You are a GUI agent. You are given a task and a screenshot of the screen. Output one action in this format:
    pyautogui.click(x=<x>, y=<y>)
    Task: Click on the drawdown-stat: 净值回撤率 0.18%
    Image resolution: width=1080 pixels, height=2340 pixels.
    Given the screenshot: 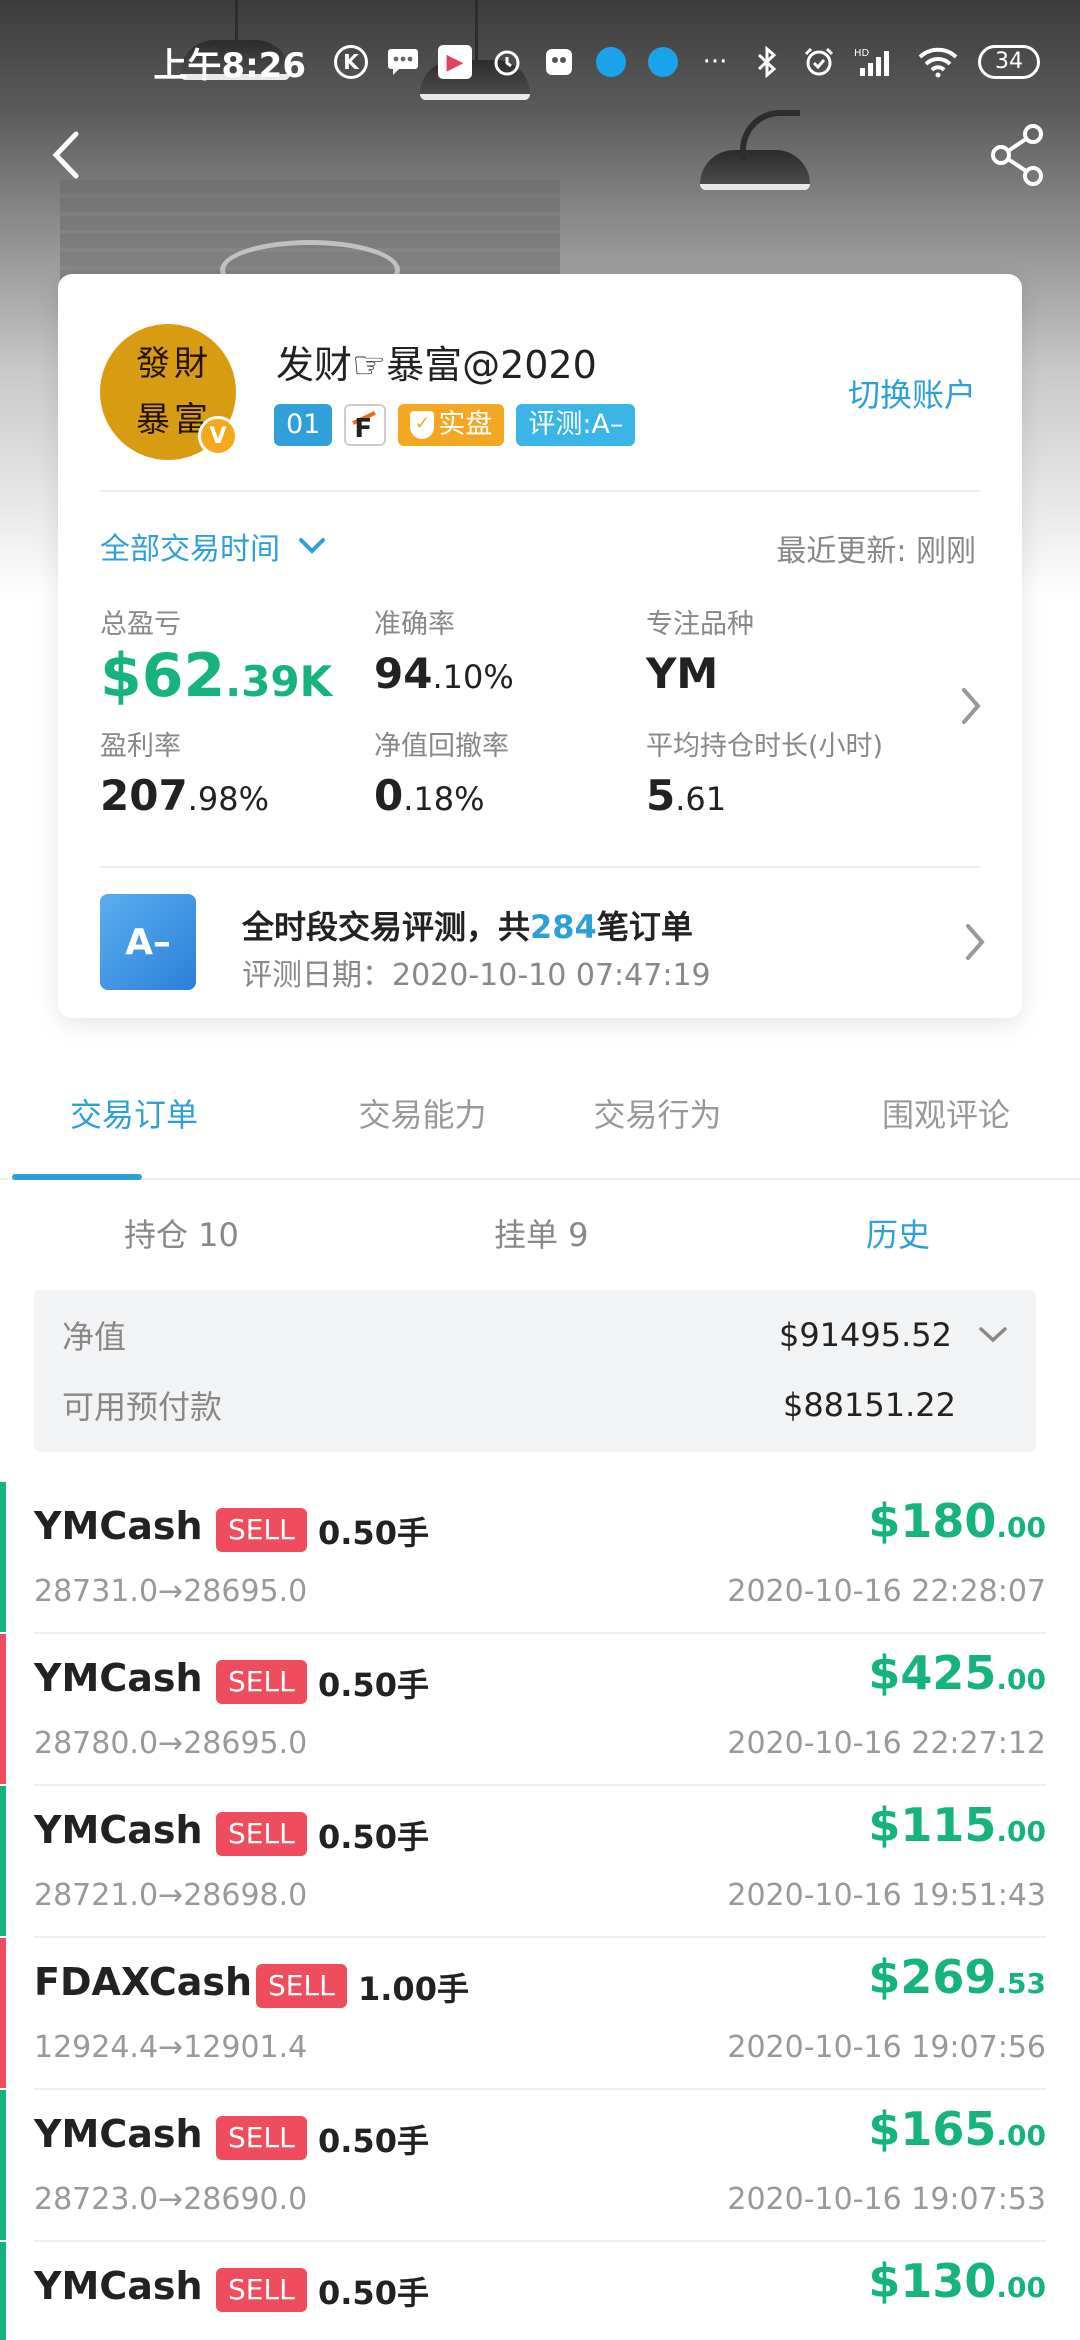 What is the action you would take?
    pyautogui.click(x=441, y=775)
    